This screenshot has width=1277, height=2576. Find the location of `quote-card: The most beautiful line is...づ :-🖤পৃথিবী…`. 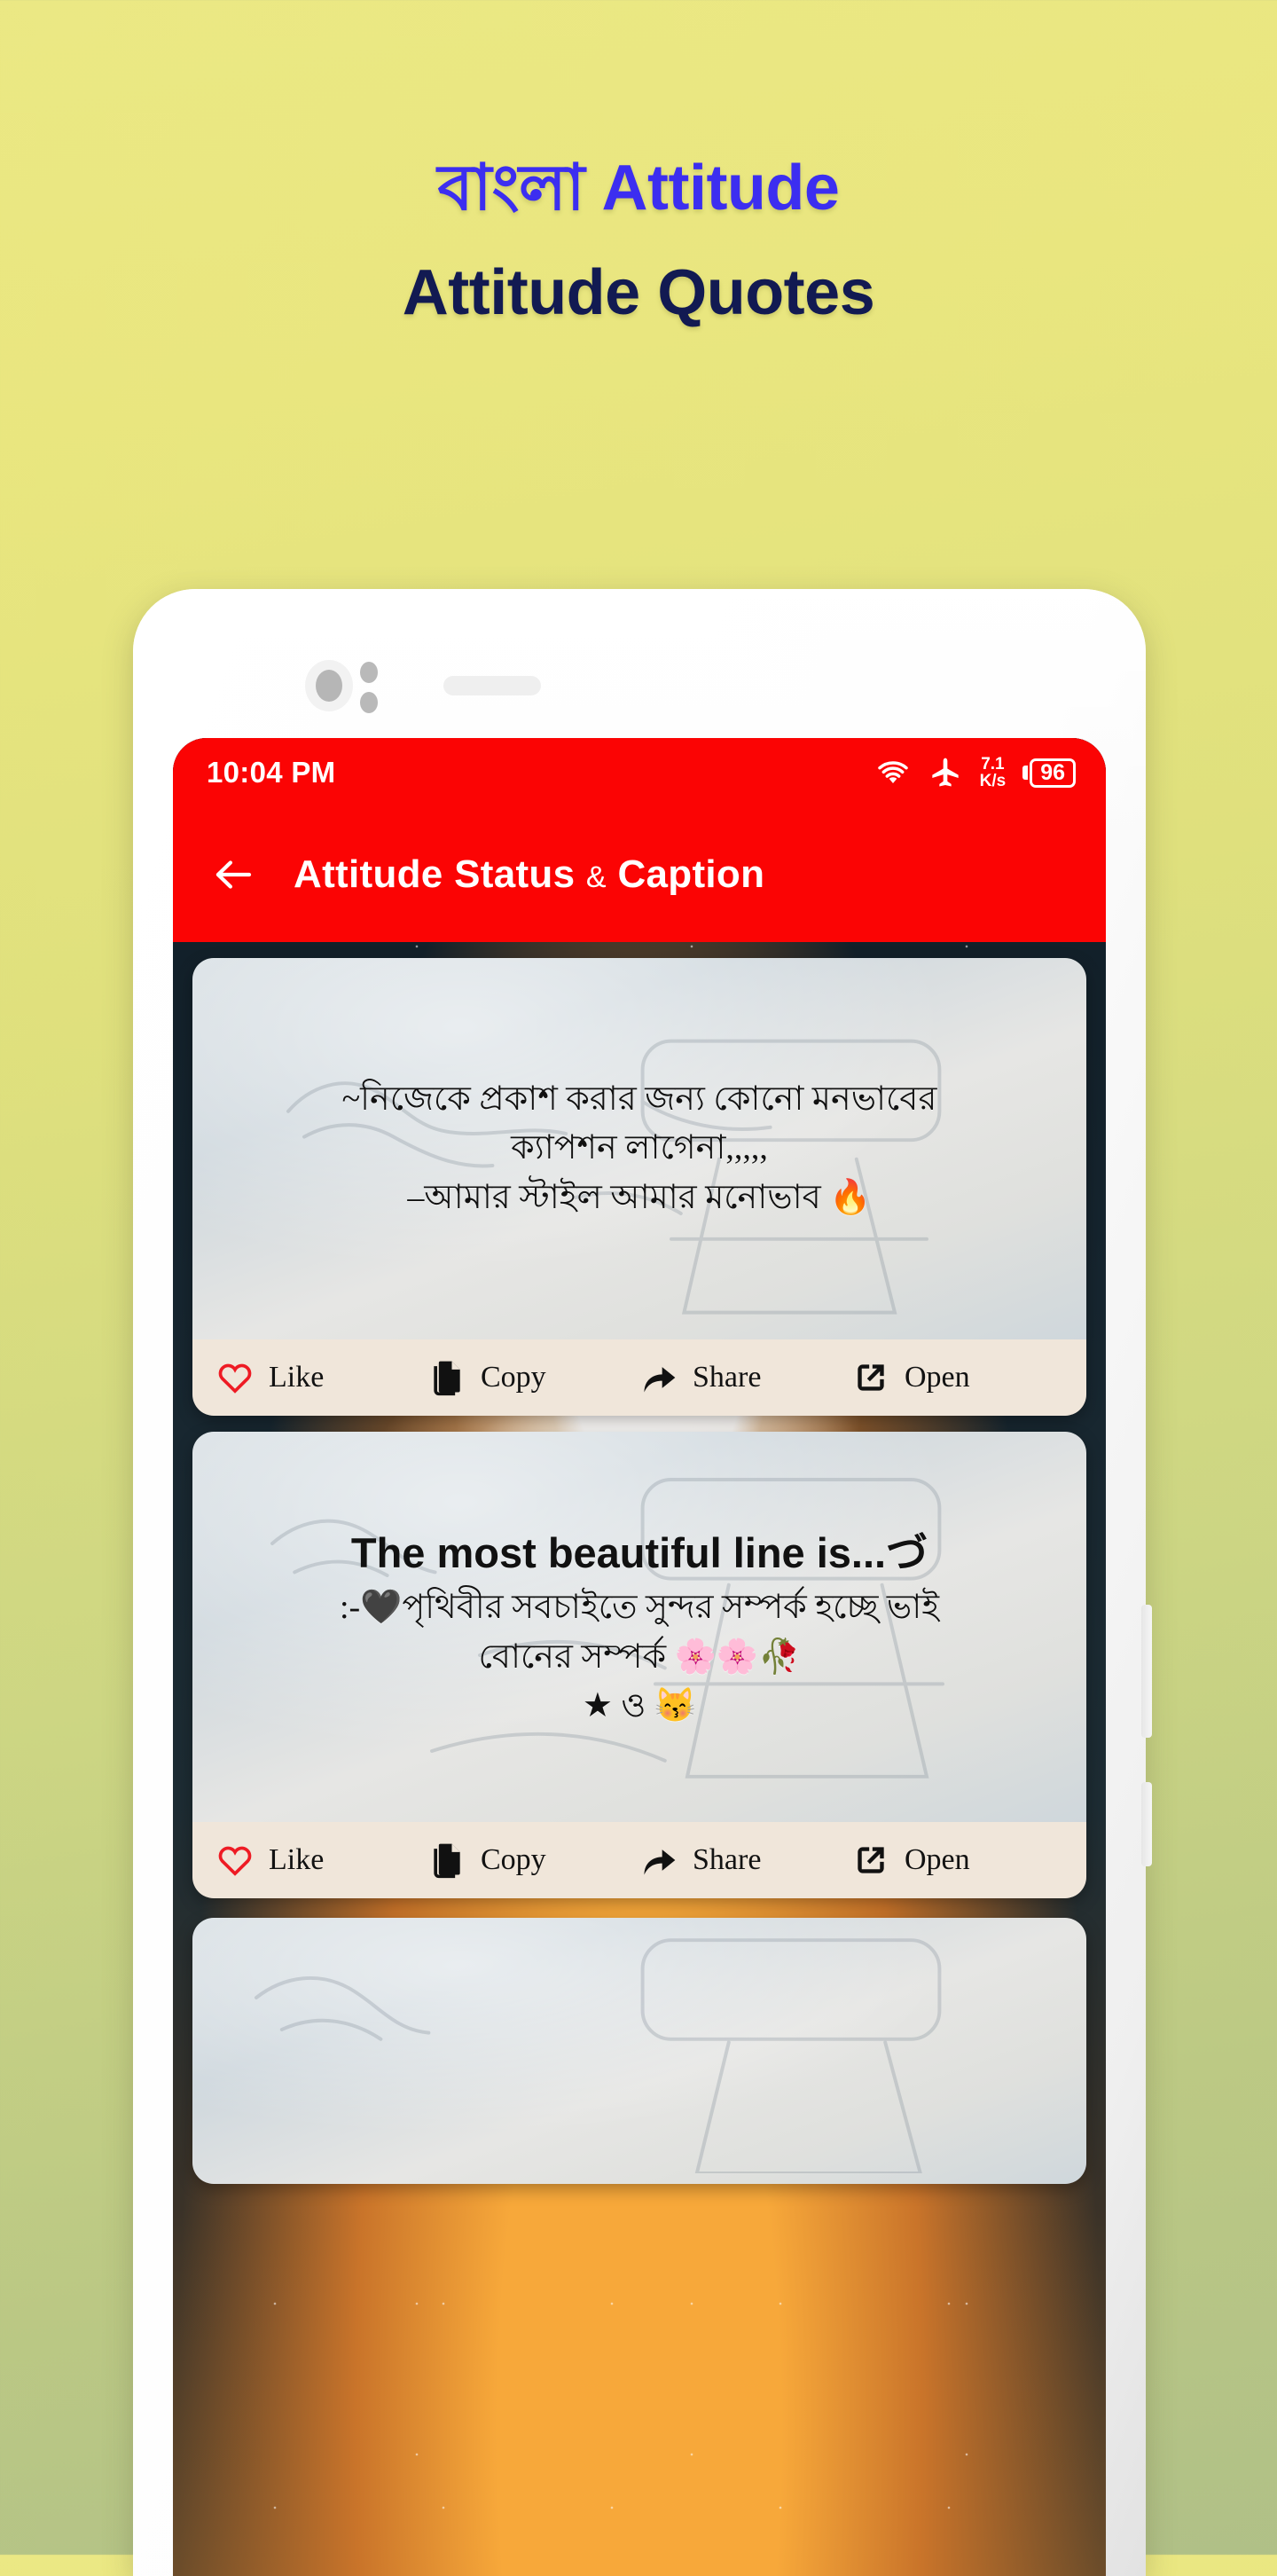

quote-card: The most beautiful line is...づ :-🖤পৃথিবী… is located at coordinates (639, 1665).